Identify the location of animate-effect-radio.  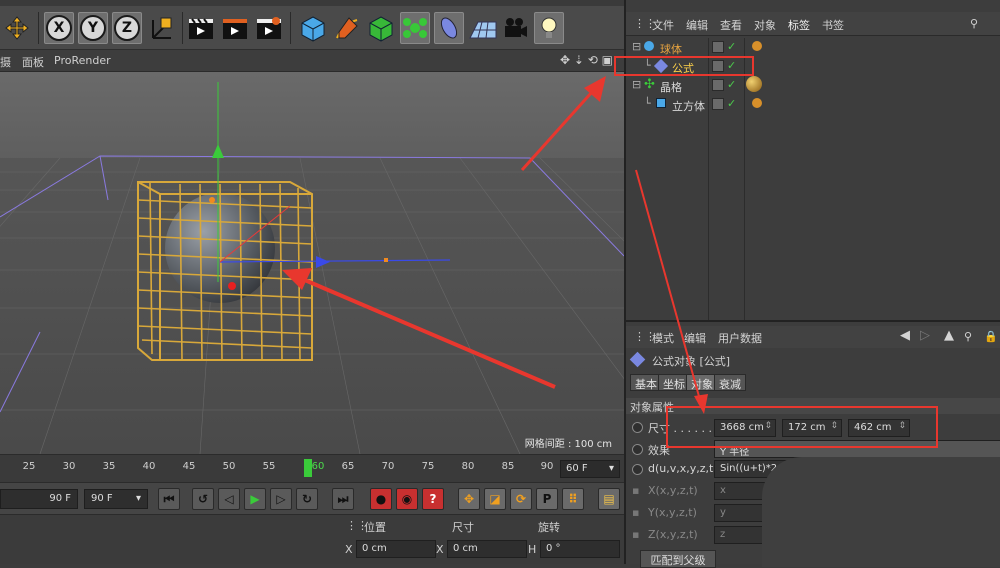
(637, 449).